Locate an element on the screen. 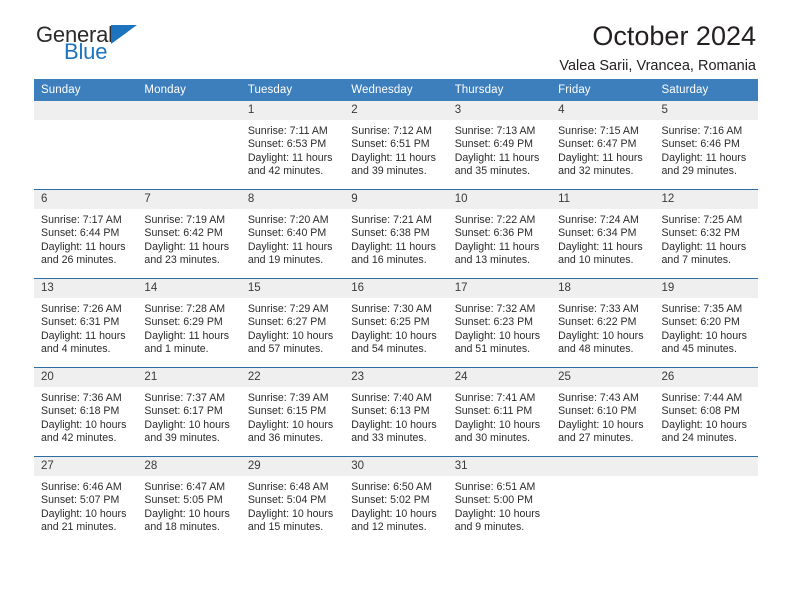  sunrise-text: Sunrise: 7:28 AM is located at coordinates (185, 309).